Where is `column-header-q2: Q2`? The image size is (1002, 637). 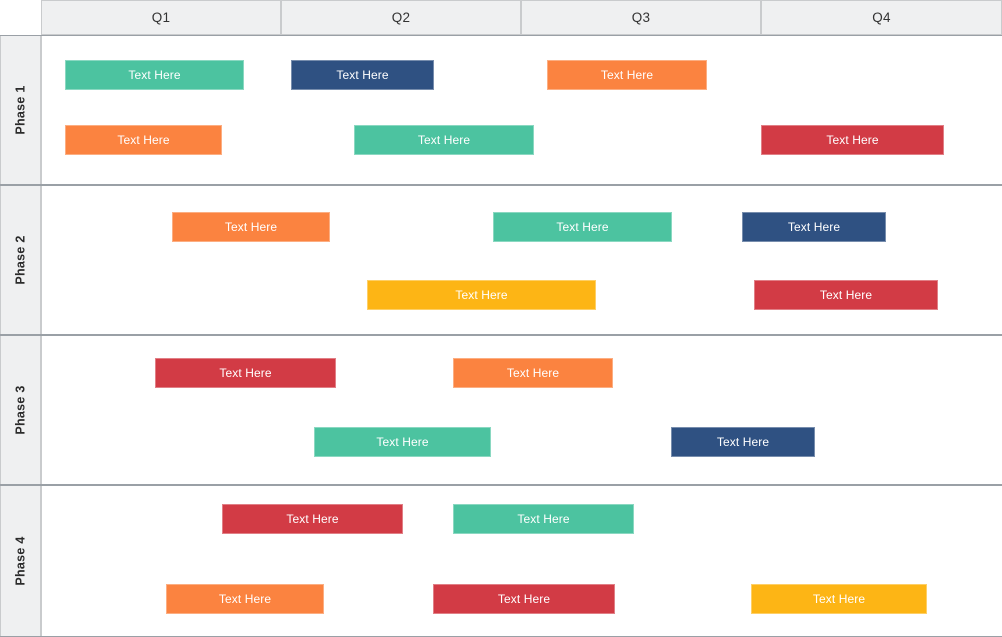
column-header-q2: Q2 is located at coordinates (401, 17).